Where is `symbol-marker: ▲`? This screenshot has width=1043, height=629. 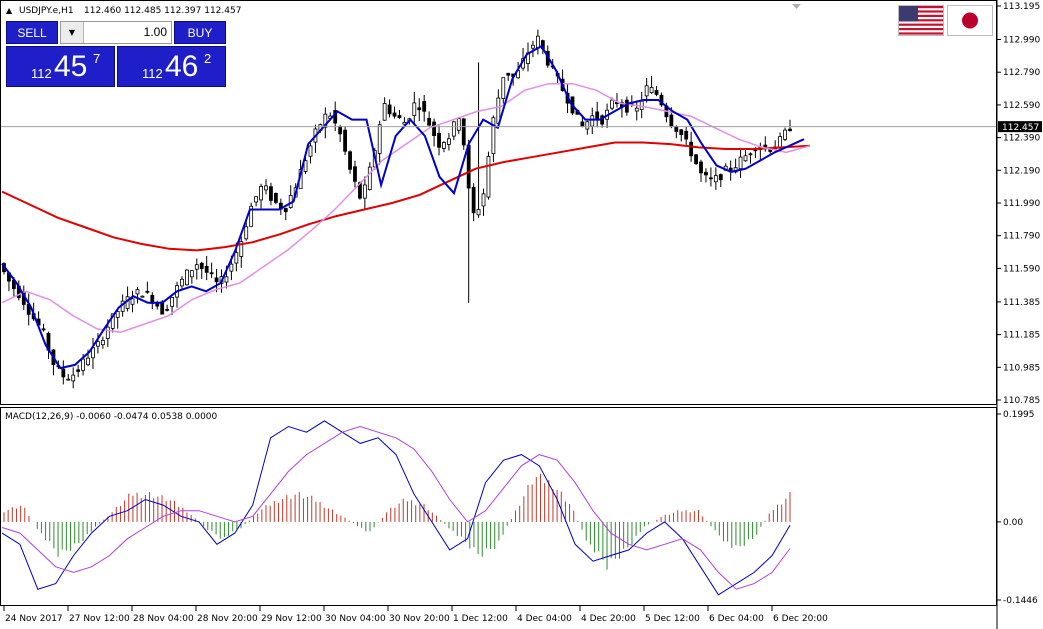 symbol-marker: ▲ is located at coordinates (9, 10).